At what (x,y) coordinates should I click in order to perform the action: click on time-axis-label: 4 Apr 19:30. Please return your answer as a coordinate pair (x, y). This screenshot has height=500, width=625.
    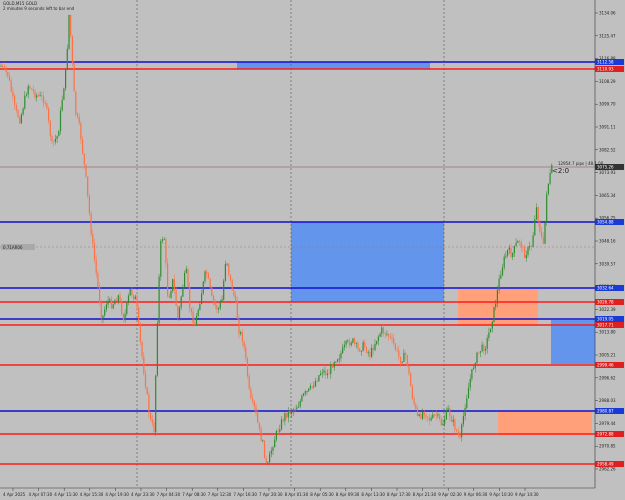
    Looking at the image, I should click on (117, 494).